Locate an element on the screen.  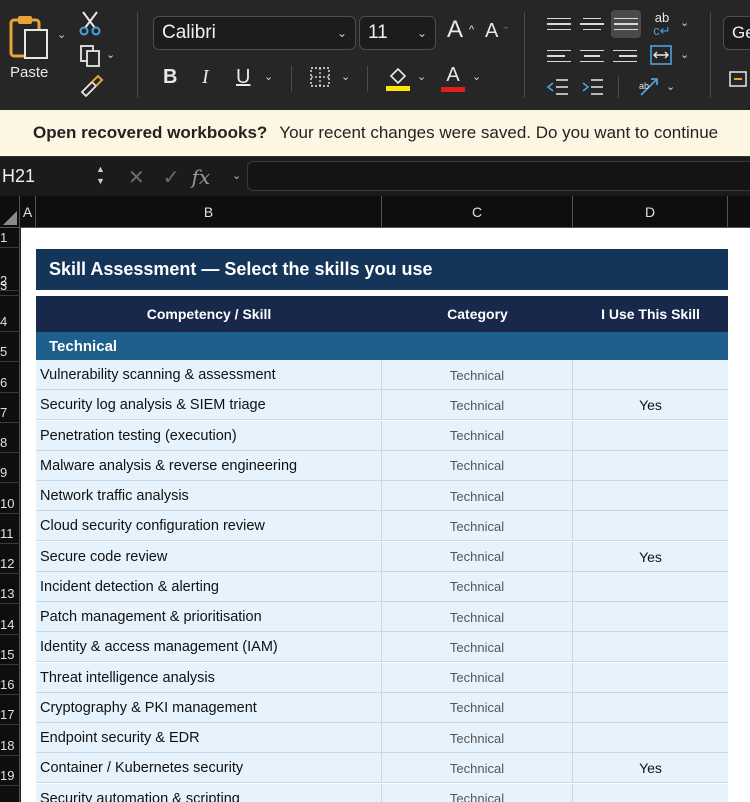
insert-function-icon: fx is located at coordinates (201, 177).